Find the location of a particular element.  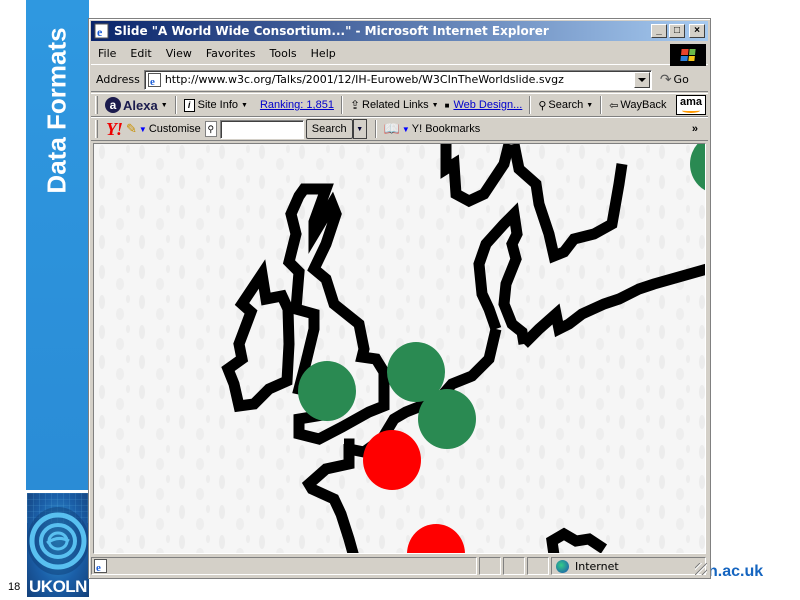

ie-icon: e is located at coordinates (101, 31).